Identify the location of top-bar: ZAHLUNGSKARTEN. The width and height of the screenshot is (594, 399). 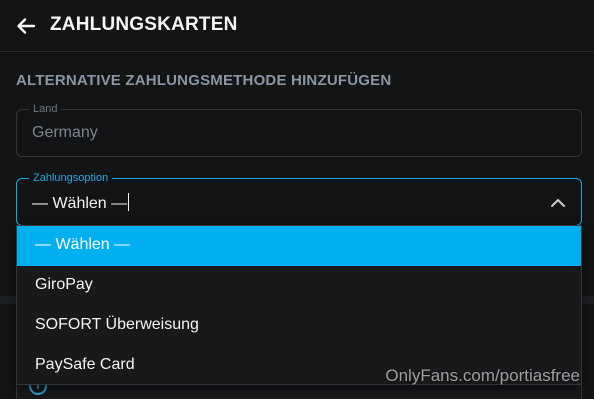
(297, 26).